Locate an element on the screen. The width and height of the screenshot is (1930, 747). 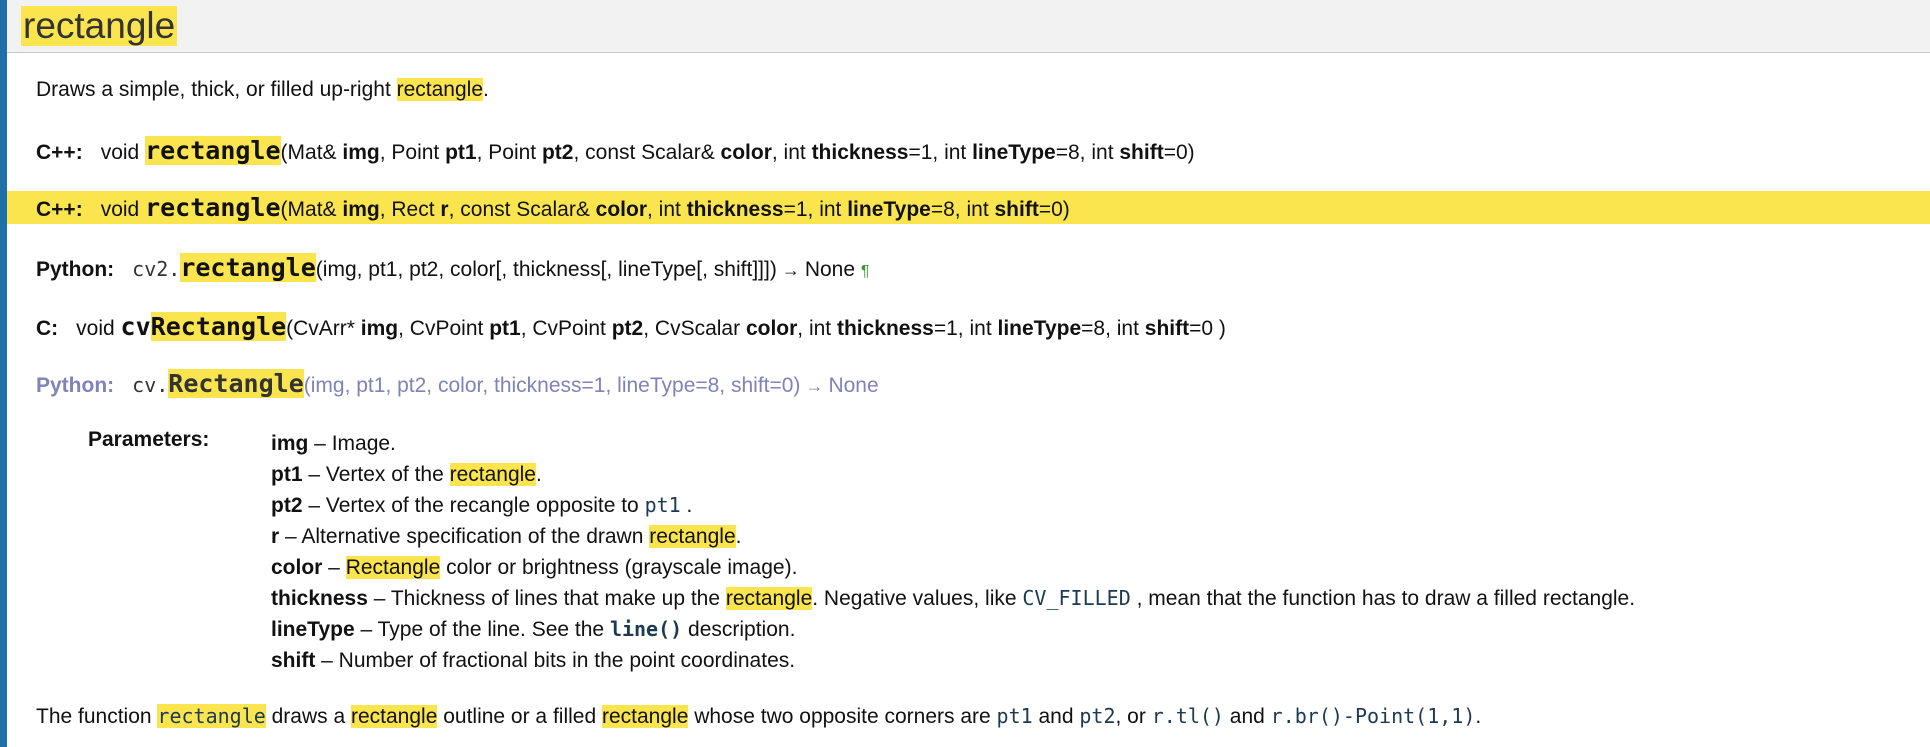
left-accent-bar is located at coordinates (3, 373).